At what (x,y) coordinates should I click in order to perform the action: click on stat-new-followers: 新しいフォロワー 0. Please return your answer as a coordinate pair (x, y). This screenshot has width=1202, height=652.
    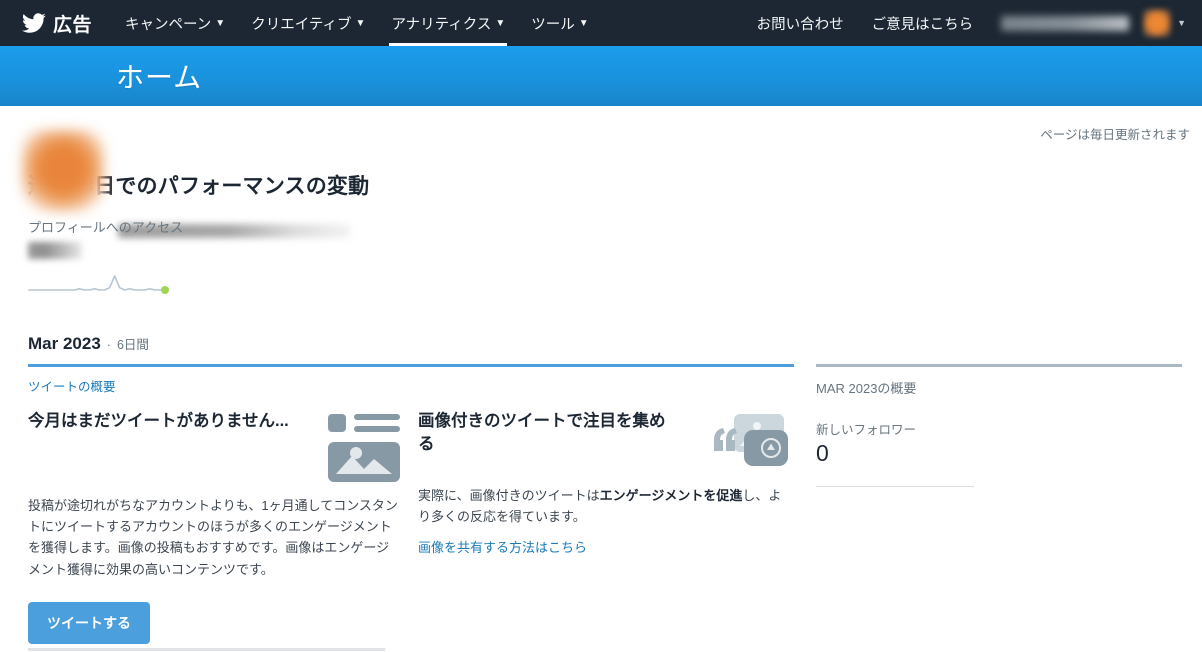
    Looking at the image, I should click on (999, 442).